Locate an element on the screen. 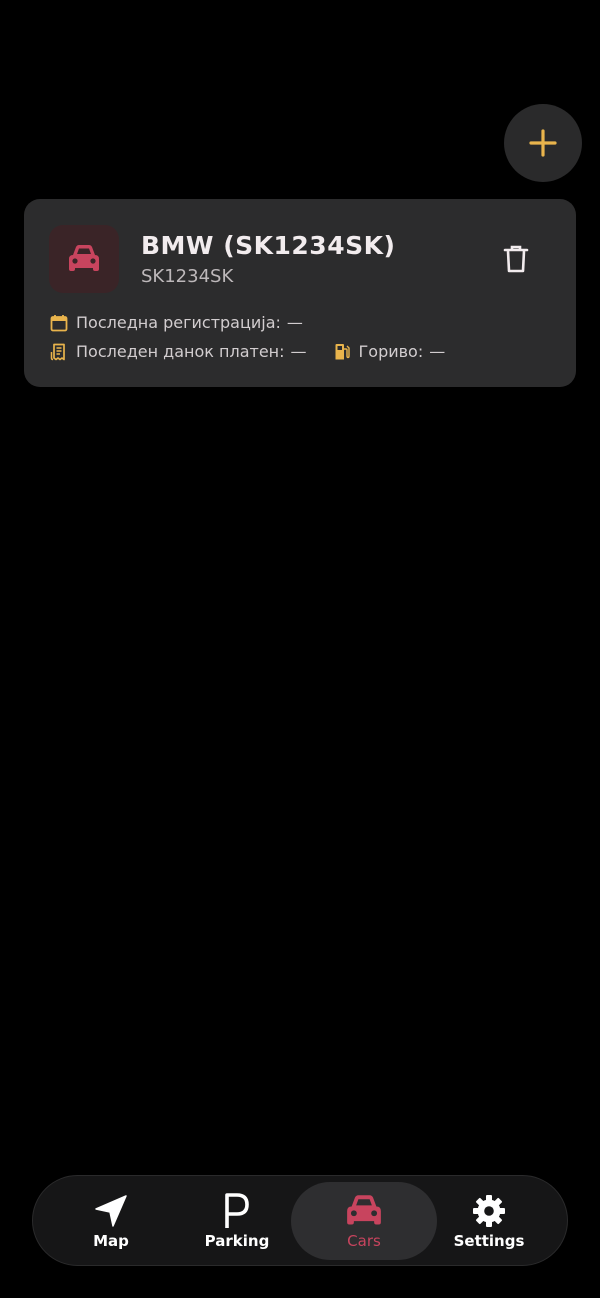  receipt-icon is located at coordinates (59, 352).